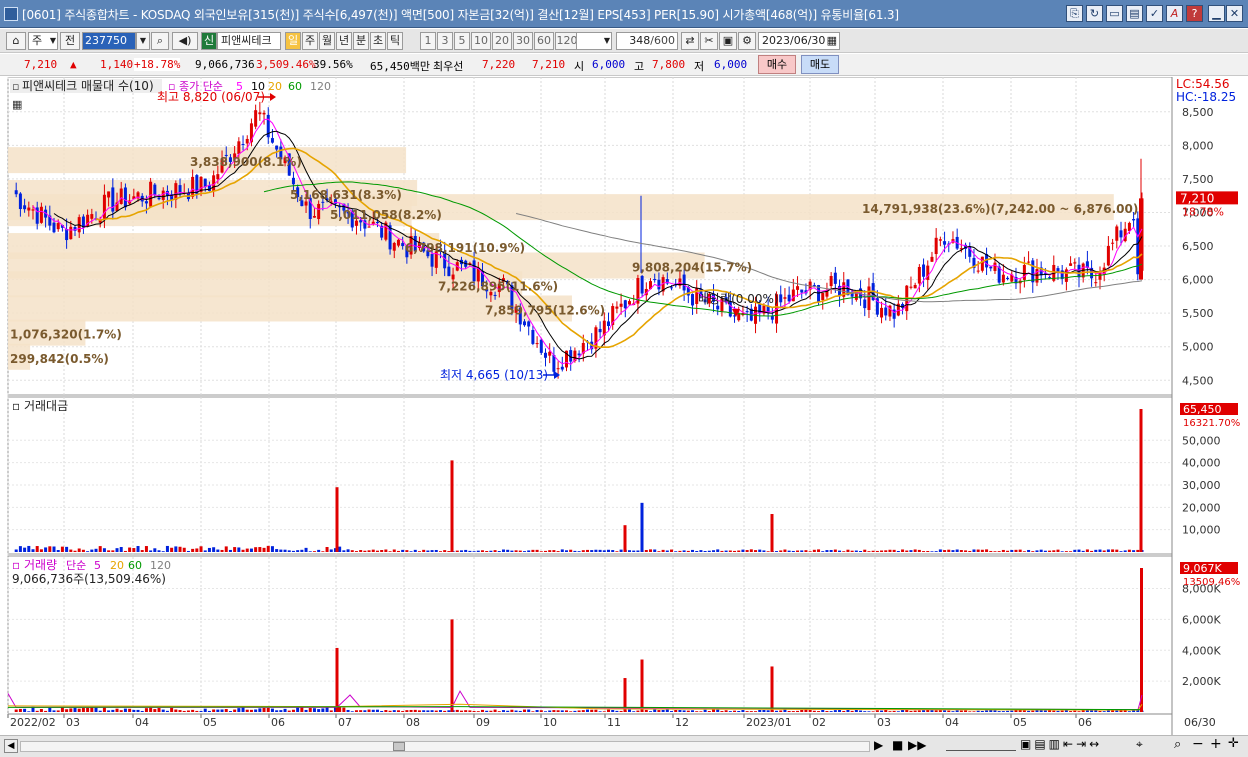 Image resolution: width=1248 pixels, height=757 pixels. Describe the element at coordinates (1061, 744) in the screenshot. I see `view-tools-icon: ▣▤▥⇤⇥↔` at that location.